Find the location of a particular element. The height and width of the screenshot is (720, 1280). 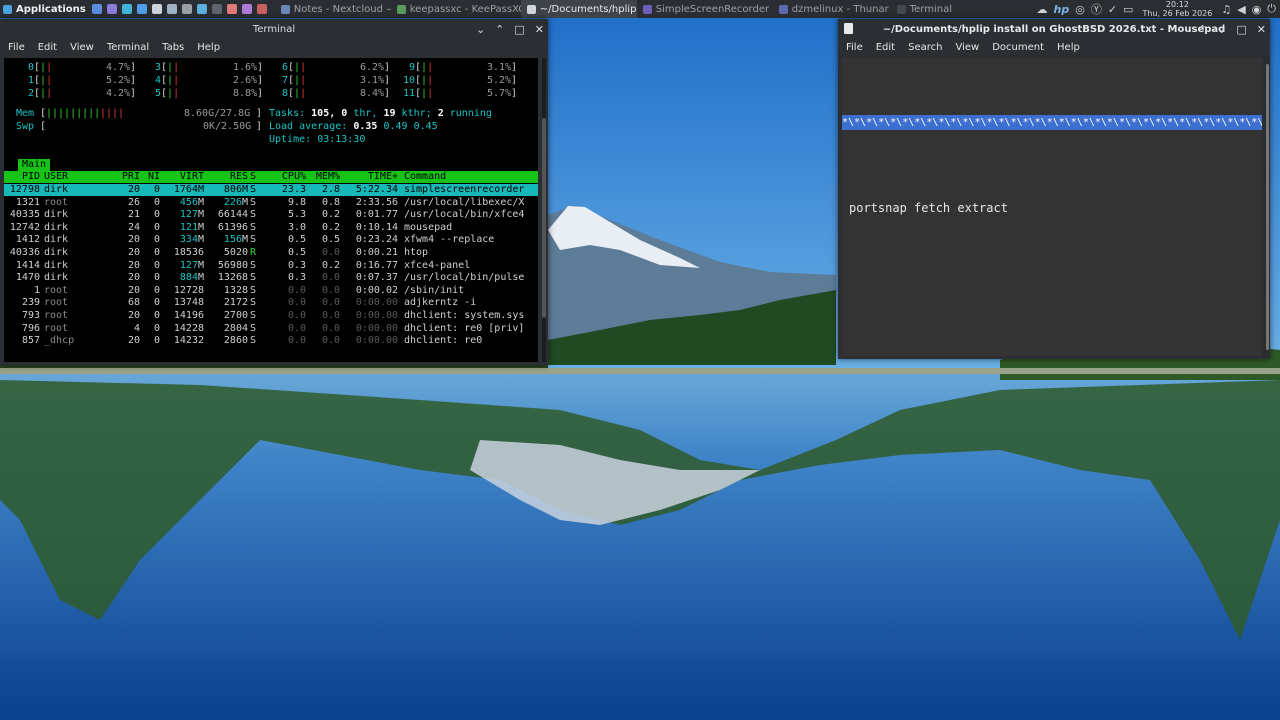

record-launcher-icon is located at coordinates (261, 9).